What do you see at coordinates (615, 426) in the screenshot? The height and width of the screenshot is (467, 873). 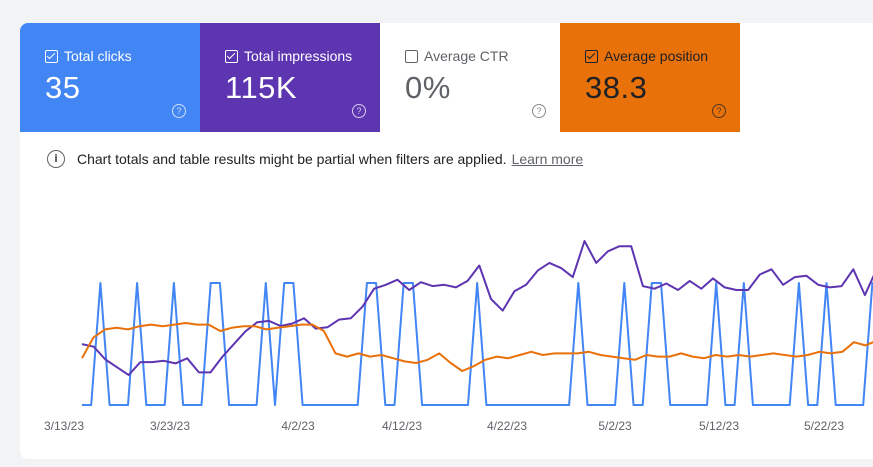 I see `x-tick-label: 5/2/23` at bounding box center [615, 426].